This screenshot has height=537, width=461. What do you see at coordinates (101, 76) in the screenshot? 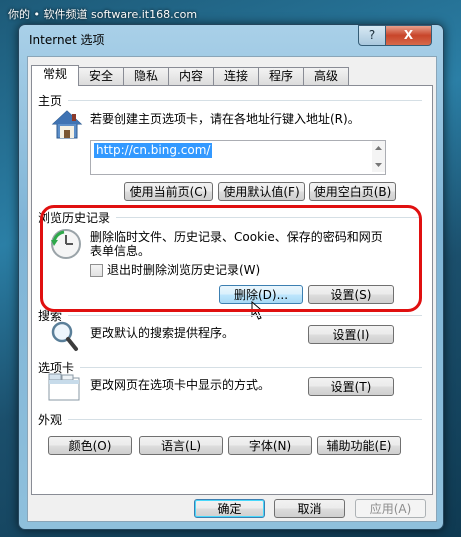
I see `tab-security: 安全` at bounding box center [101, 76].